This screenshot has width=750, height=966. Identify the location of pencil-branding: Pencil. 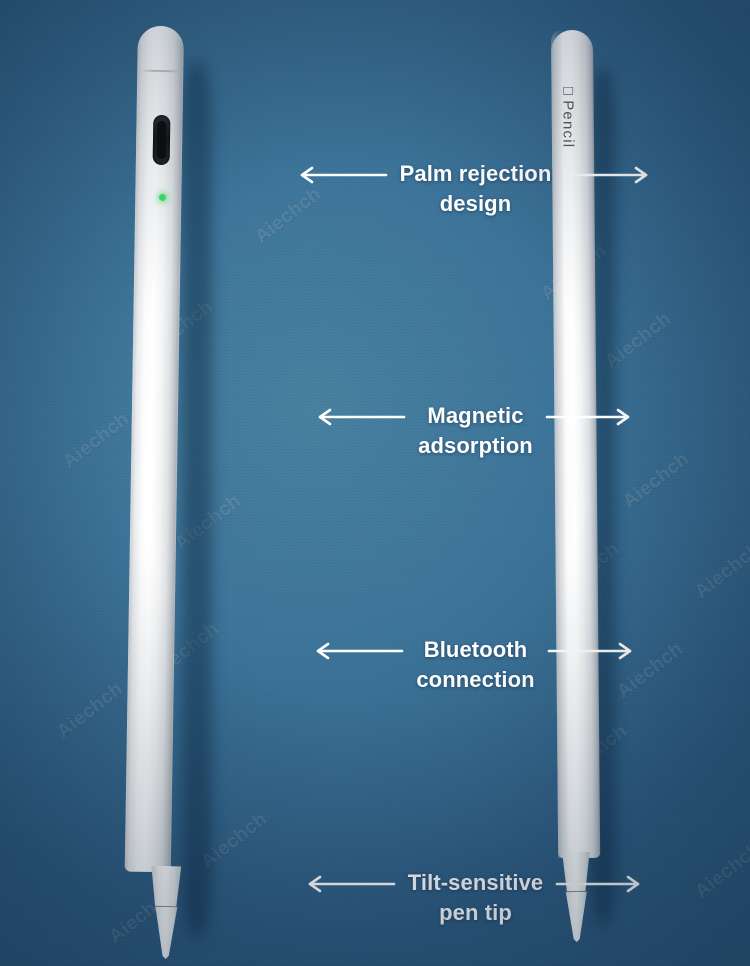
(568, 117).